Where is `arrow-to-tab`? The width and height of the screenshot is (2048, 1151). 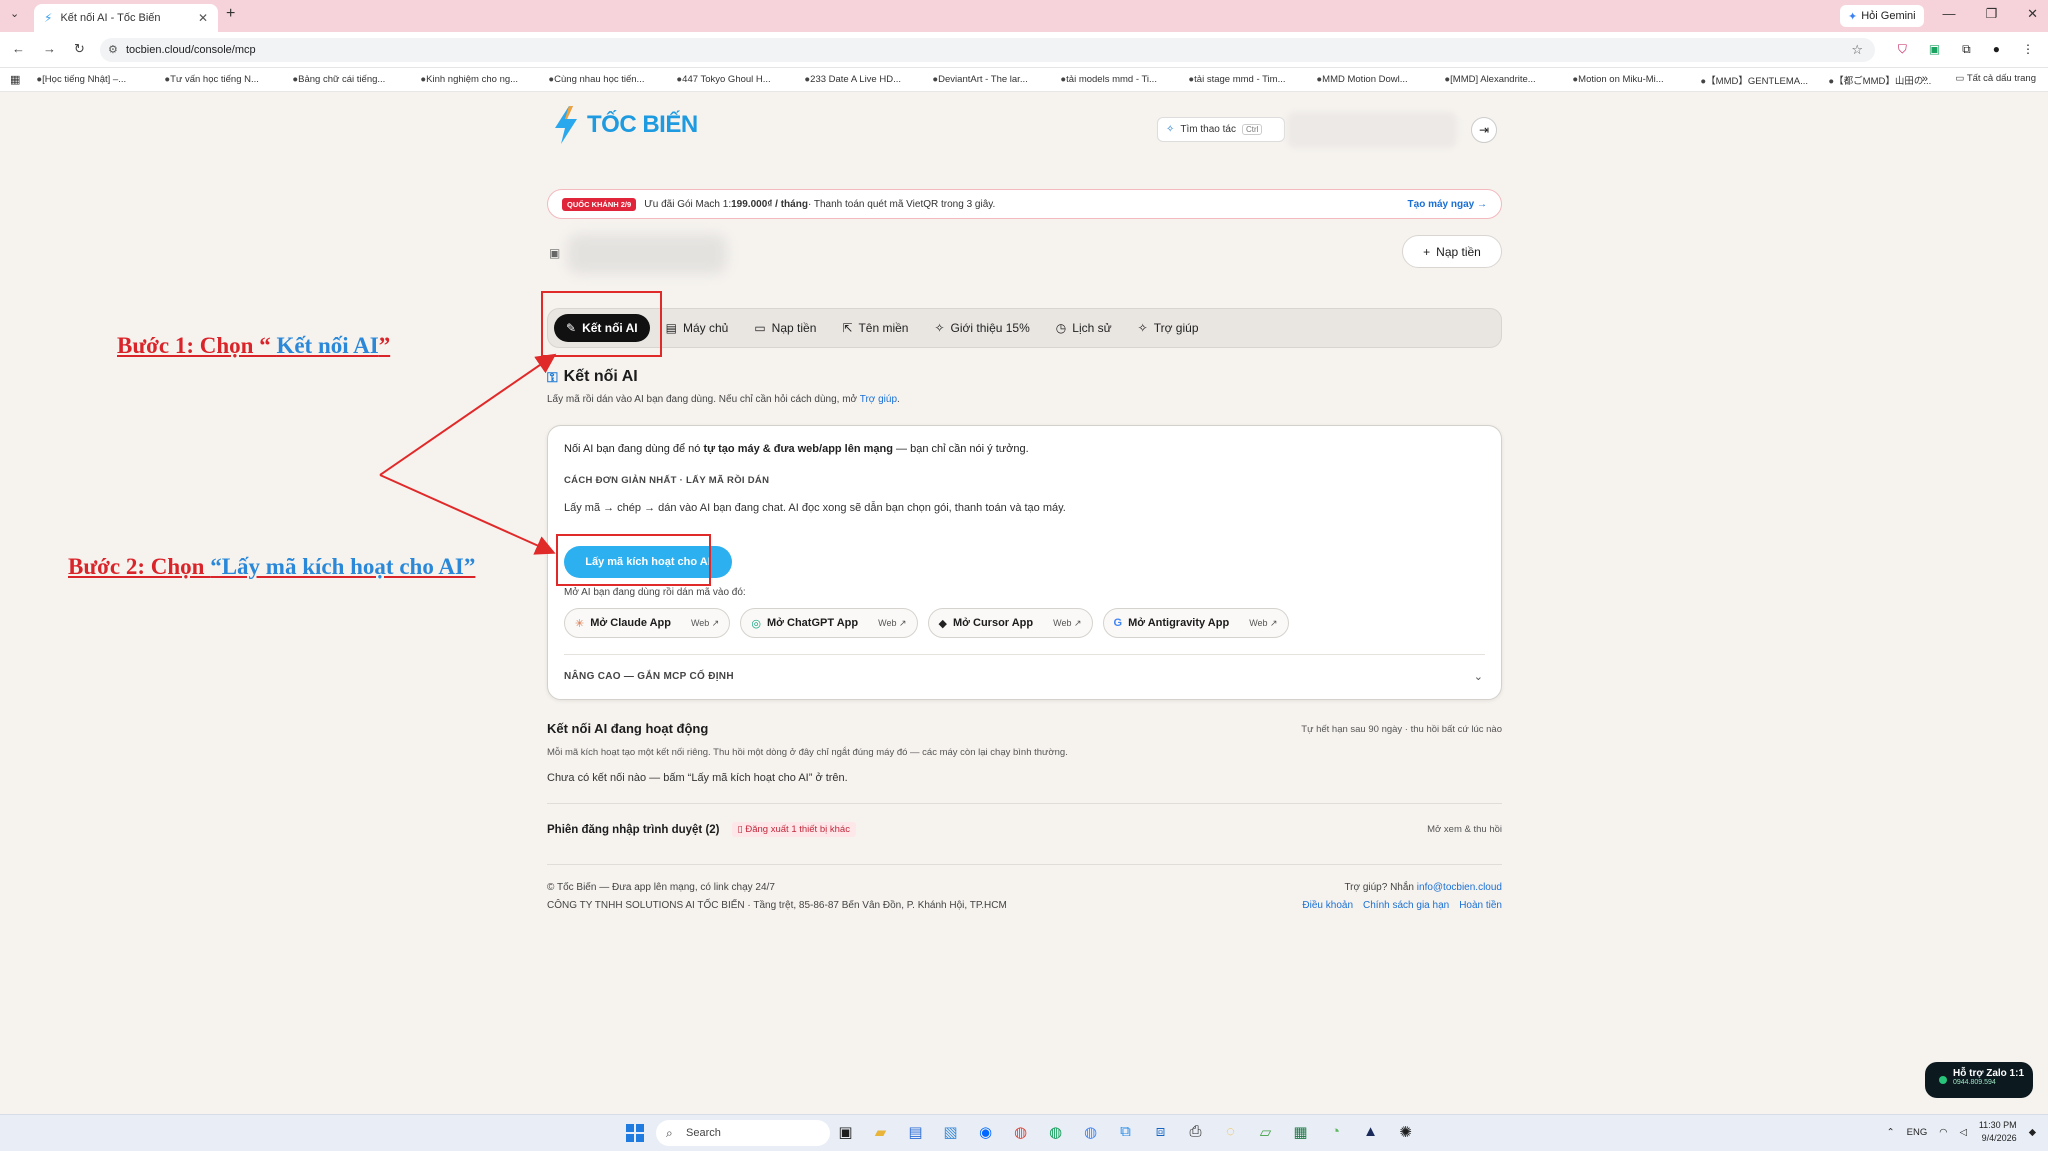 arrow-to-tab is located at coordinates (468, 414).